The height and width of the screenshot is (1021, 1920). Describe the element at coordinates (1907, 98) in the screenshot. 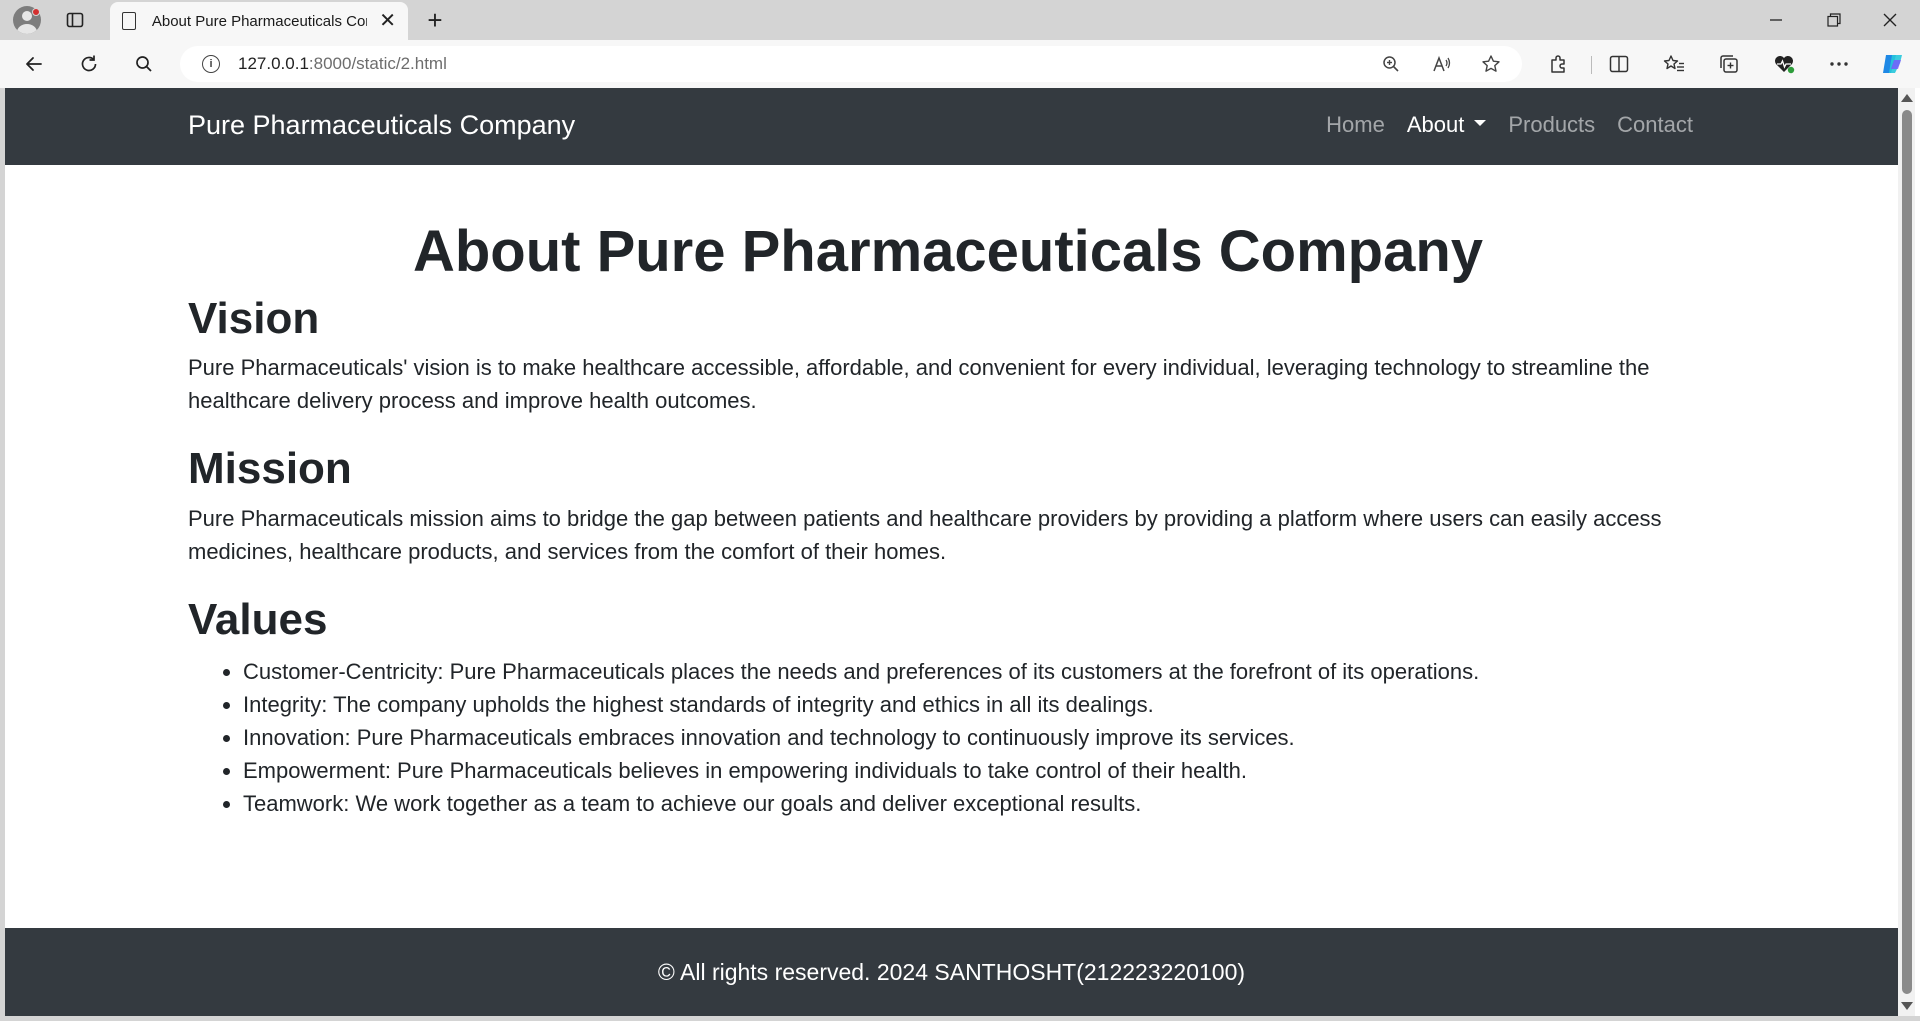

I see `scroll-up-arrow-icon` at that location.